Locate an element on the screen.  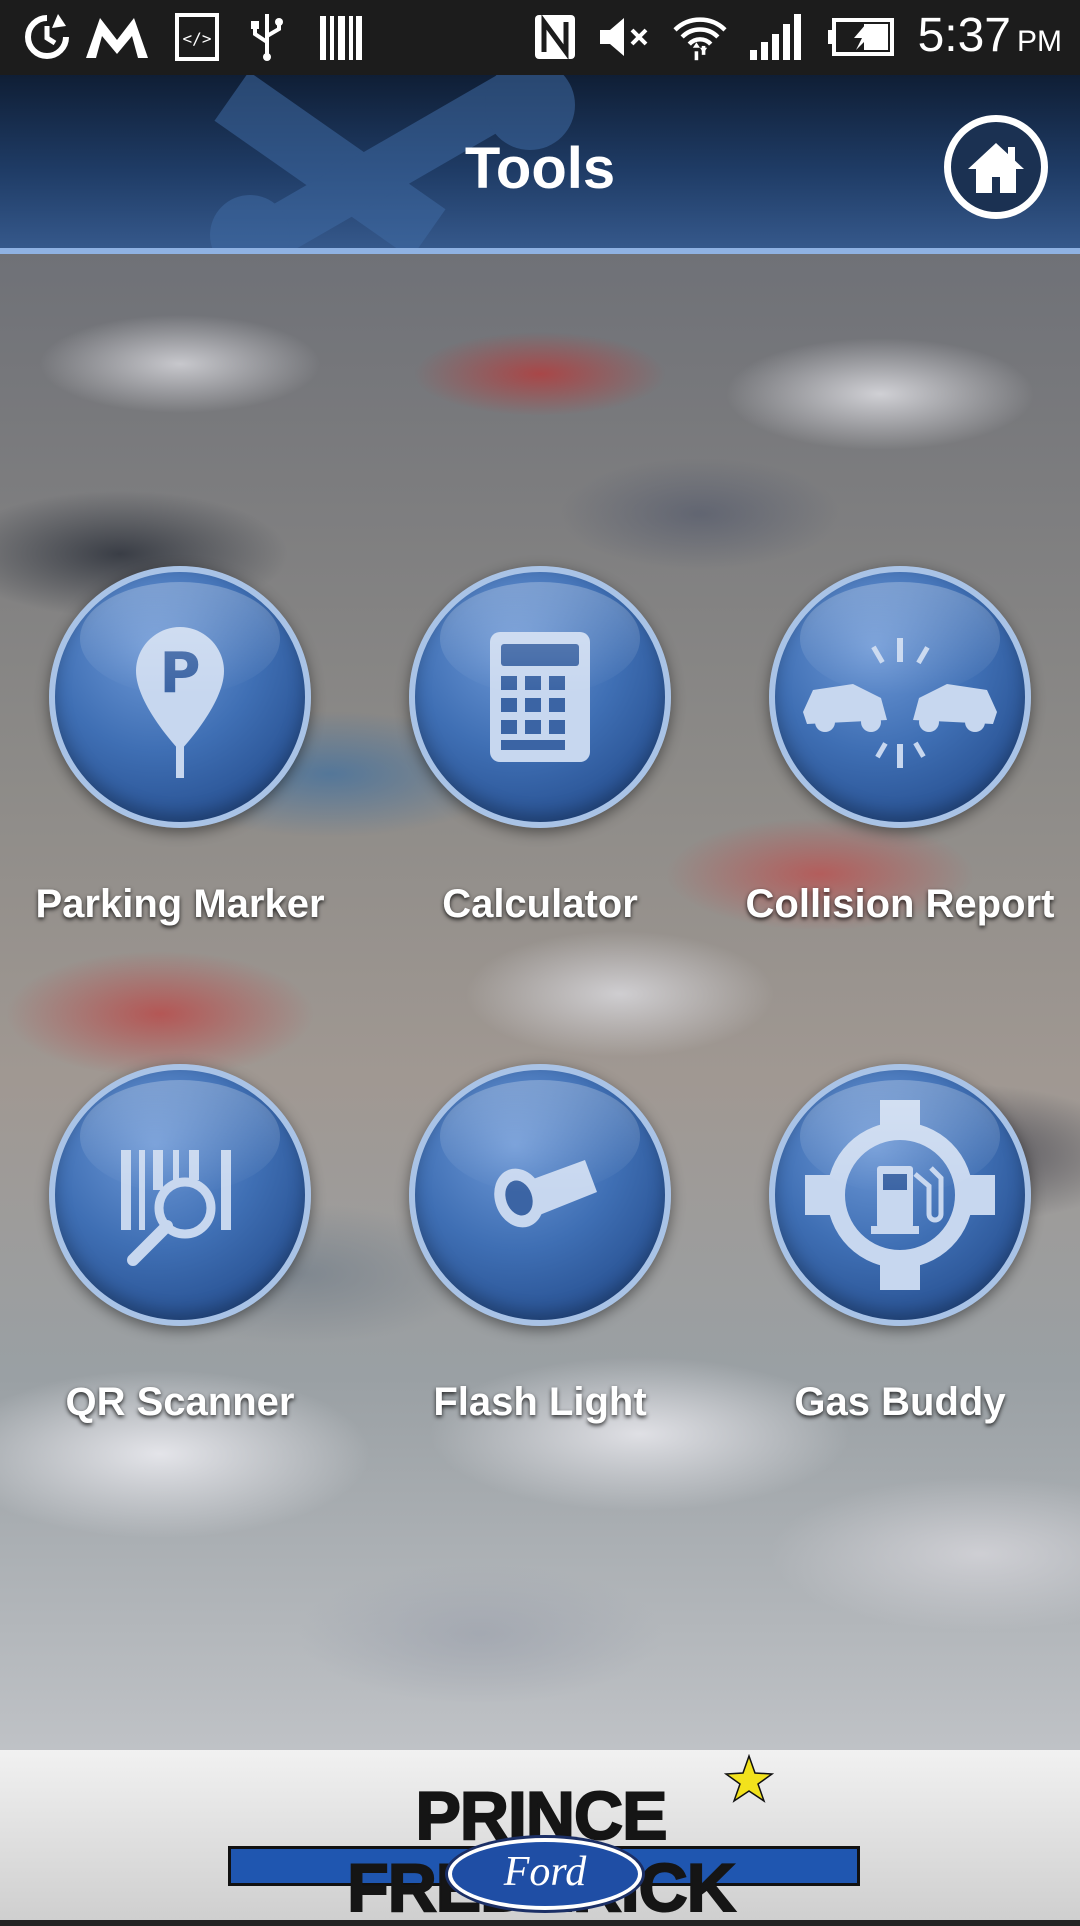
qr-scanner-button is located at coordinates (180, 1195).